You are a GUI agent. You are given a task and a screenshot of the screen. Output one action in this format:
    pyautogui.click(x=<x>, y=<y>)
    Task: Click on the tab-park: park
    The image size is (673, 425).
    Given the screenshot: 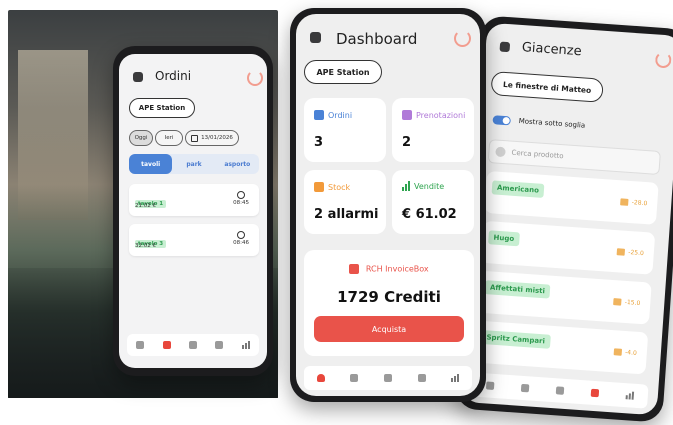 What is the action you would take?
    pyautogui.click(x=193, y=164)
    